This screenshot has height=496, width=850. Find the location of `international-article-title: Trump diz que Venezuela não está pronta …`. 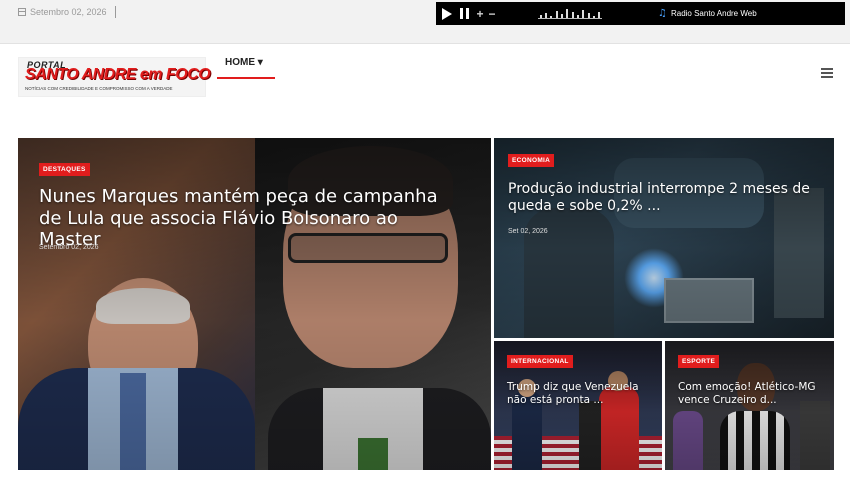

international-article-title: Trump diz que Venezuela não está pronta … is located at coordinates (577, 393).